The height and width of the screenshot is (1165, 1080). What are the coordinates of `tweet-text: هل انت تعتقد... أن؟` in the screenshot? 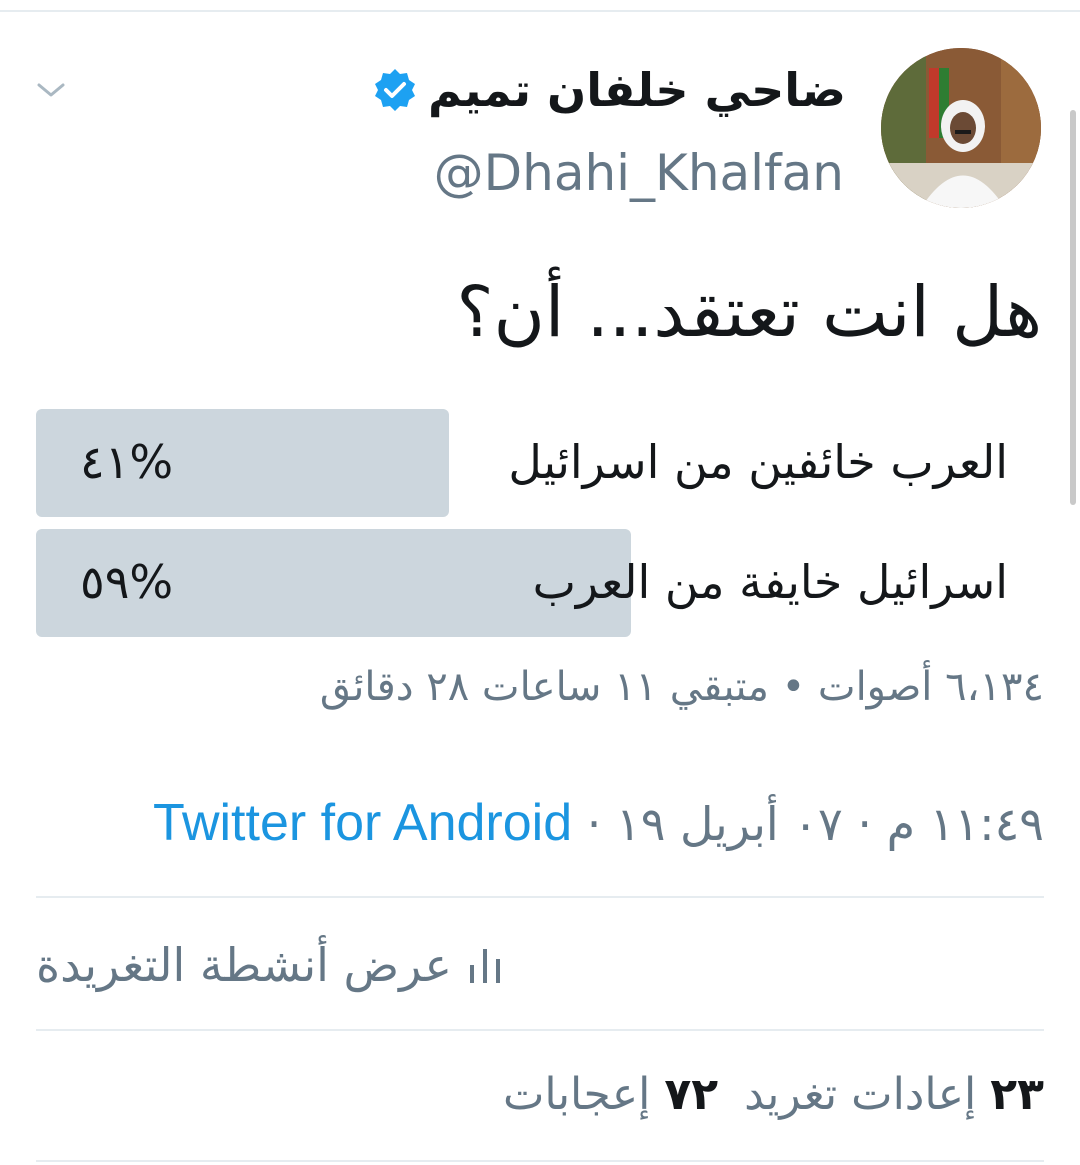 It's located at (749, 312).